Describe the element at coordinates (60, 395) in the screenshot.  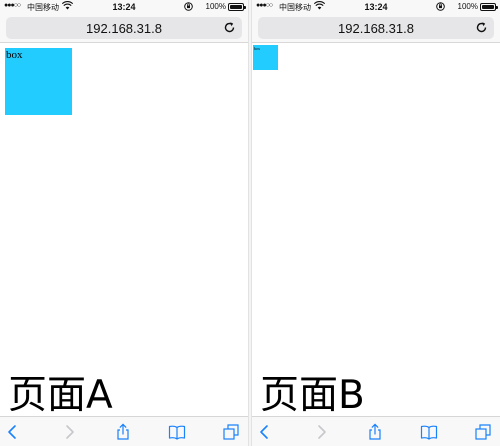
I see `page-label: 页面A` at that location.